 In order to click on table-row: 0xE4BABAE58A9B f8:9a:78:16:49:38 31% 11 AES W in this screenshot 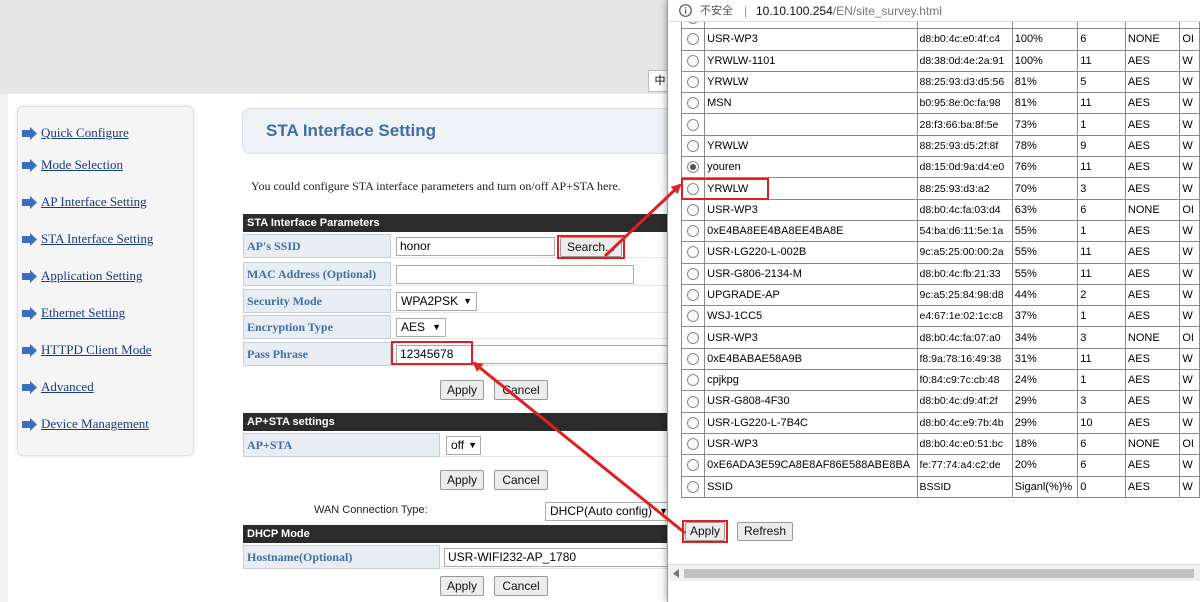, I will do `click(940, 359)`.